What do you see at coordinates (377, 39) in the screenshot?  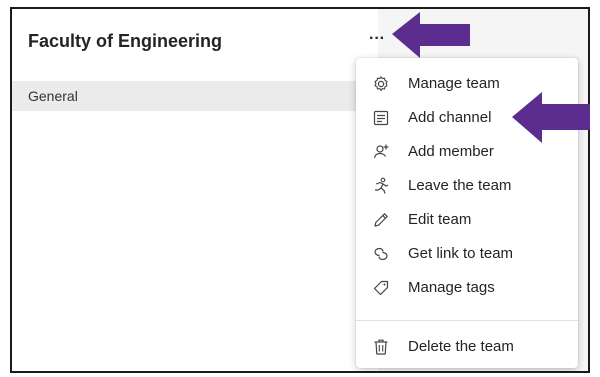 I see `more-options-button: ···` at bounding box center [377, 39].